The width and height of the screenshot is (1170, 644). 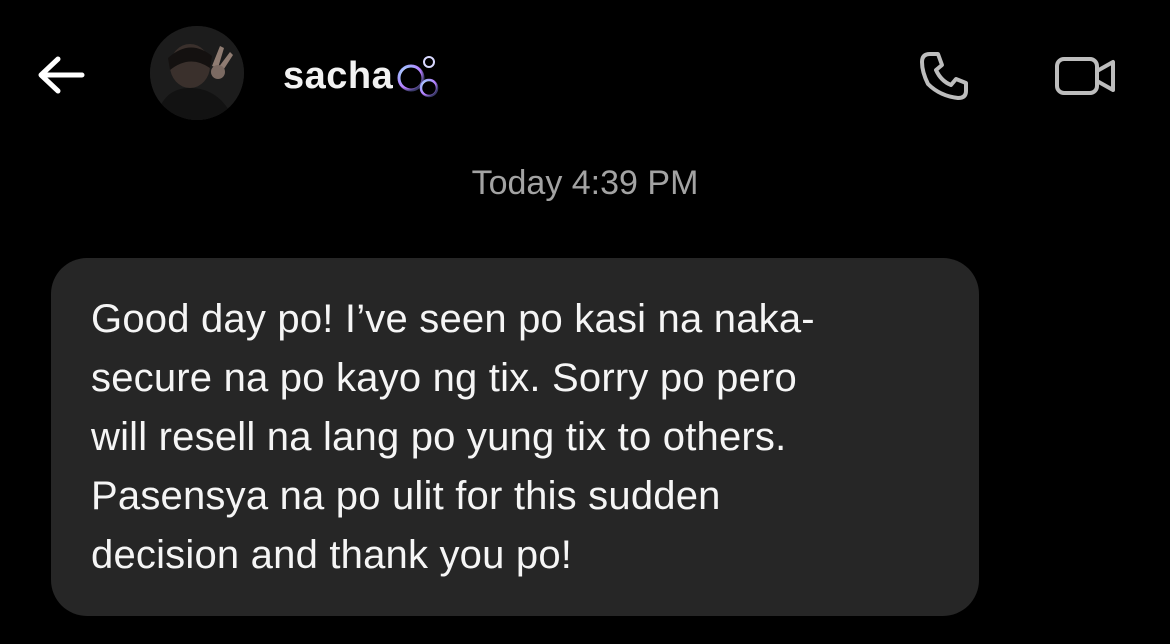 I want to click on video-call-button, so click(x=1086, y=76).